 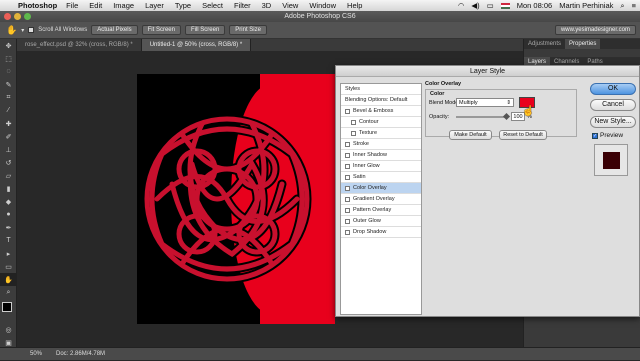 What do you see at coordinates (613, 105) in the screenshot?
I see `cancel-button: Cancel` at bounding box center [613, 105].